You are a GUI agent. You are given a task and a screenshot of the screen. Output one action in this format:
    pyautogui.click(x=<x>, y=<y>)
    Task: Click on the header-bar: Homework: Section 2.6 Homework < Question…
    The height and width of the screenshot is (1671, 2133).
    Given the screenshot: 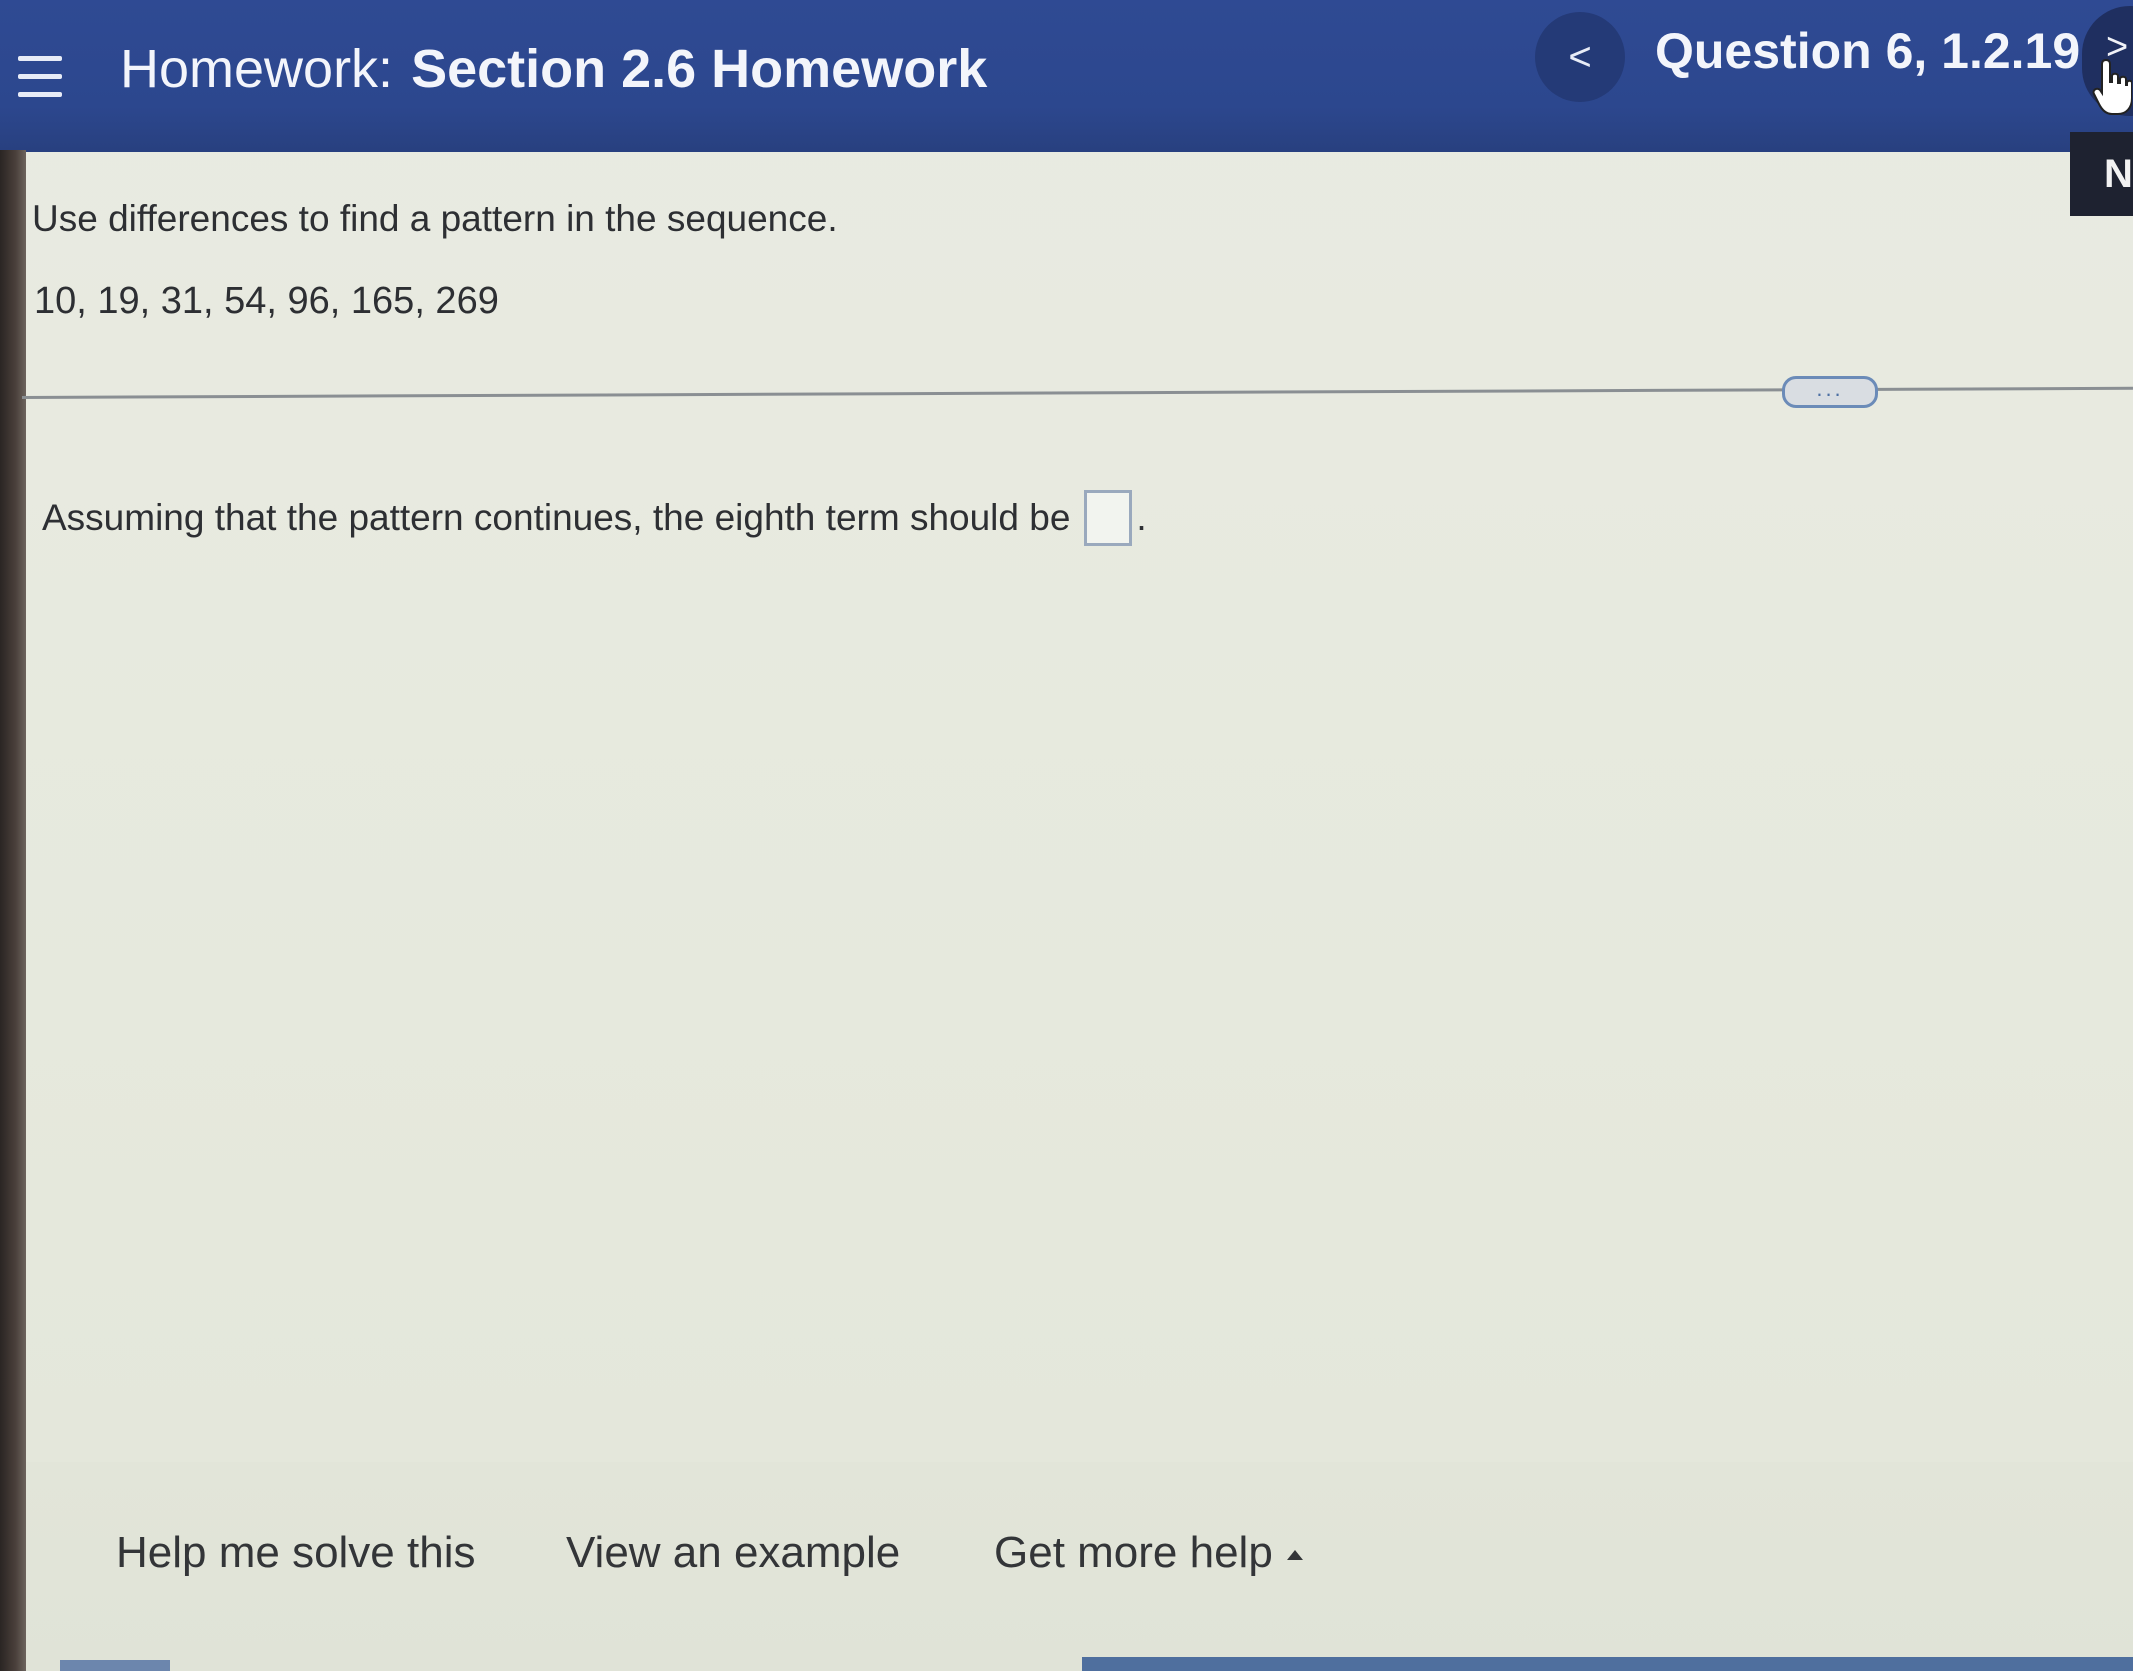 What is the action you would take?
    pyautogui.click(x=1066, y=76)
    